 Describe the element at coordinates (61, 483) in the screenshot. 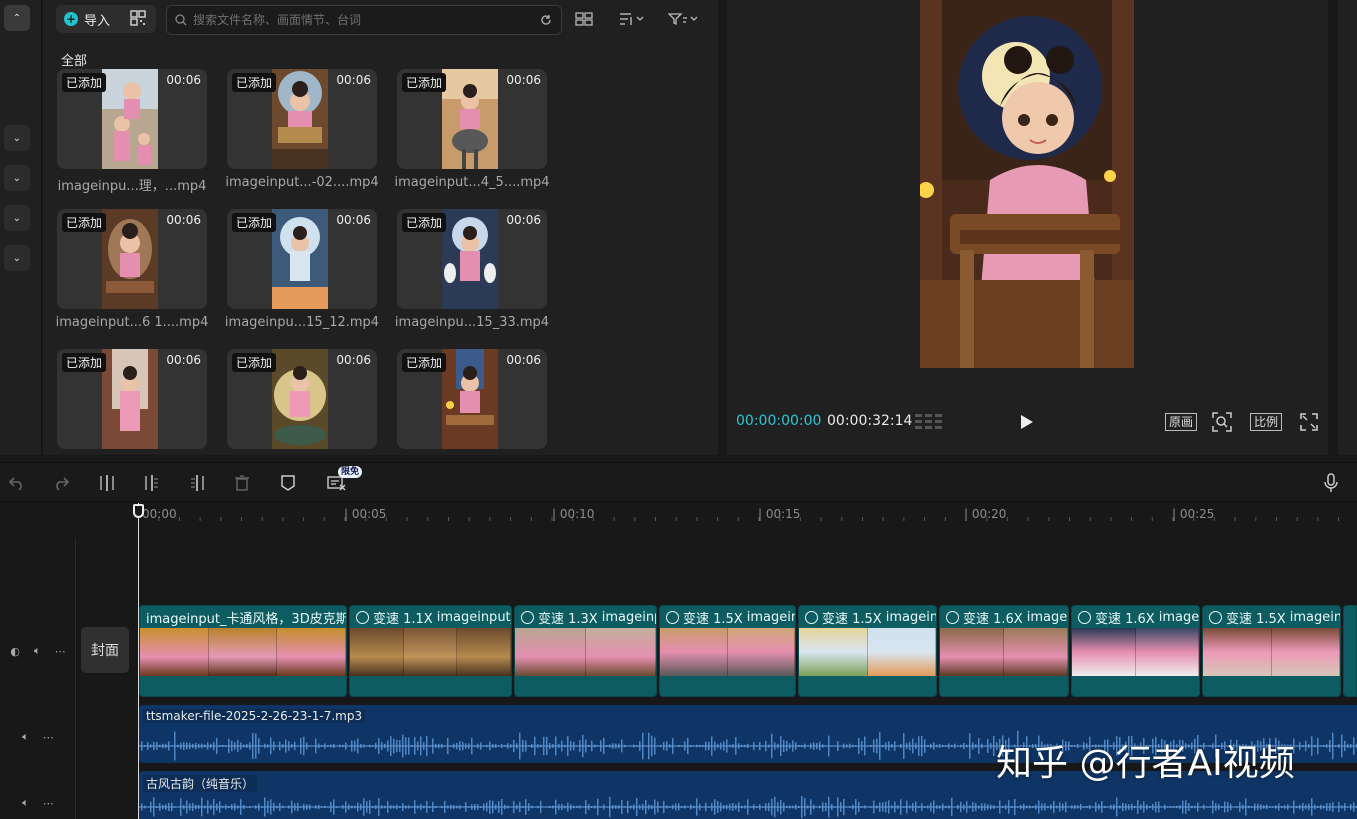

I see `redo-icon` at that location.